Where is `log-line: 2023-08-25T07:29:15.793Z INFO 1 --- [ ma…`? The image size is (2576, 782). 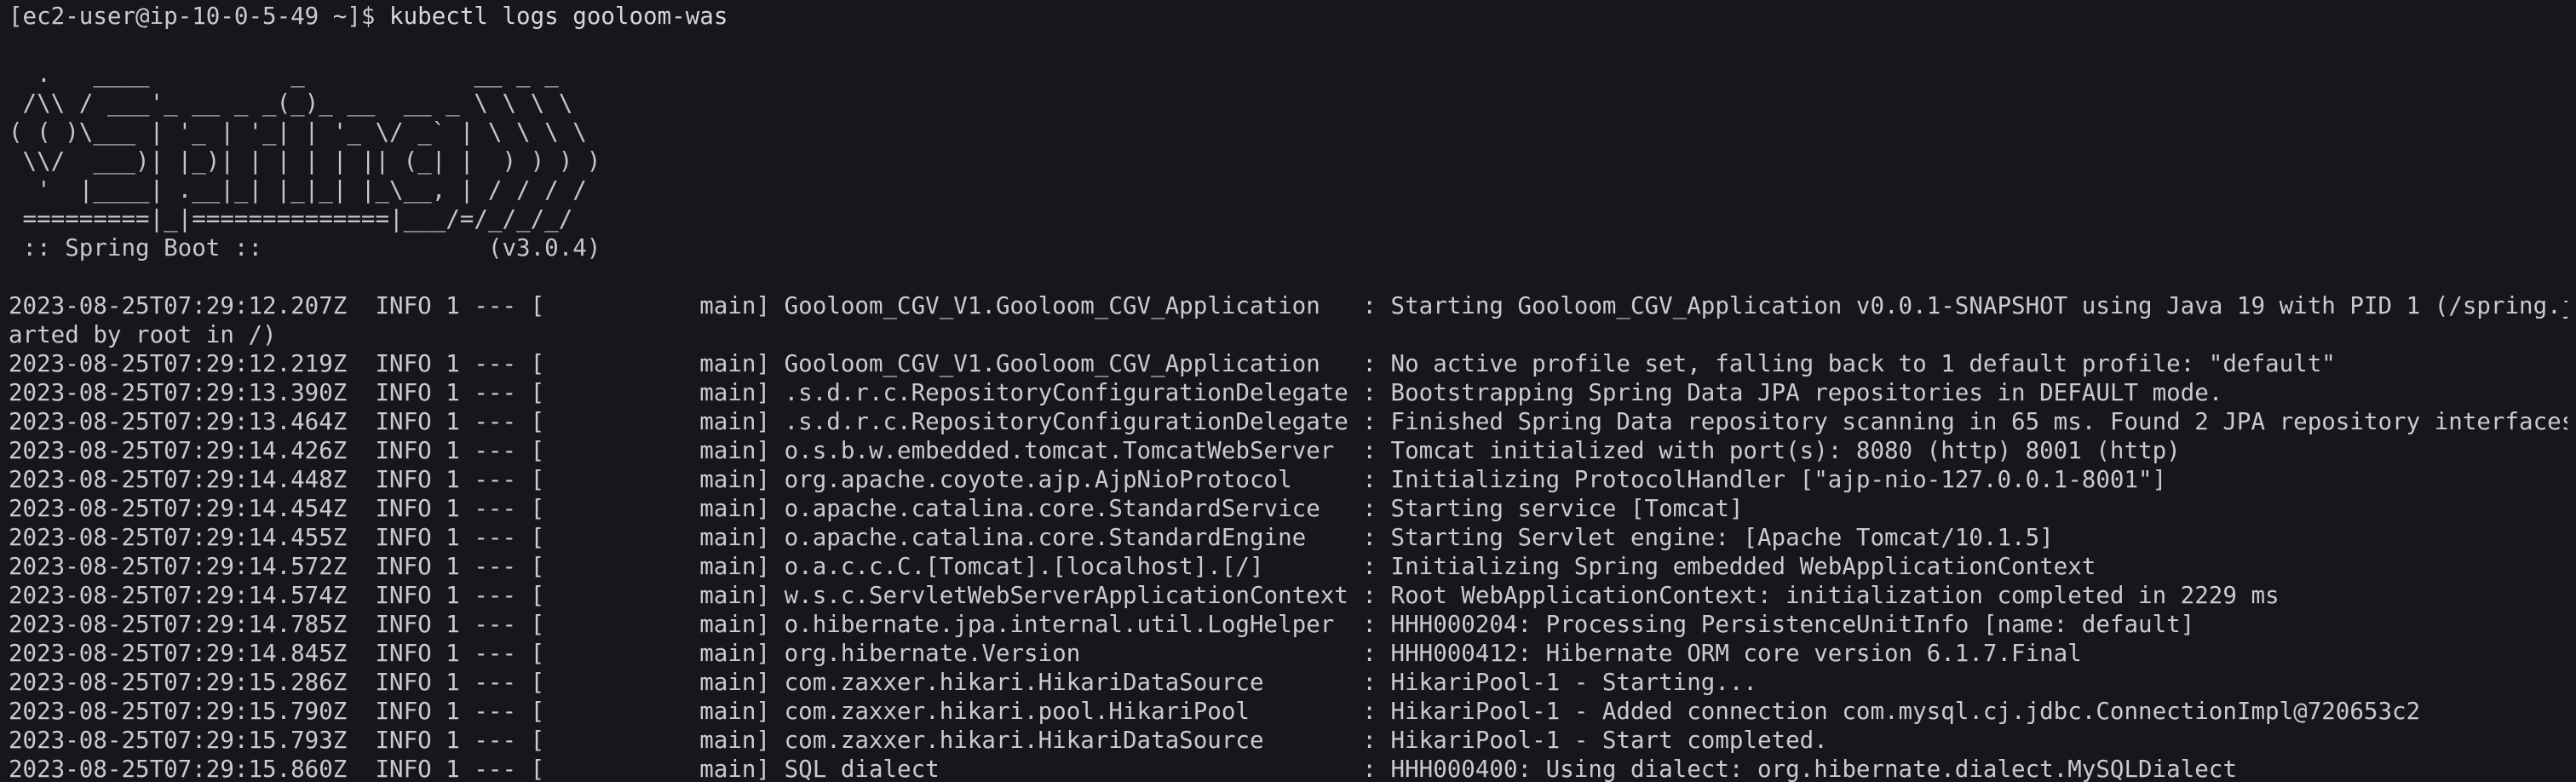 log-line: 2023-08-25T07:29:15.793Z INFO 1 --- [ ma… is located at coordinates (919, 741).